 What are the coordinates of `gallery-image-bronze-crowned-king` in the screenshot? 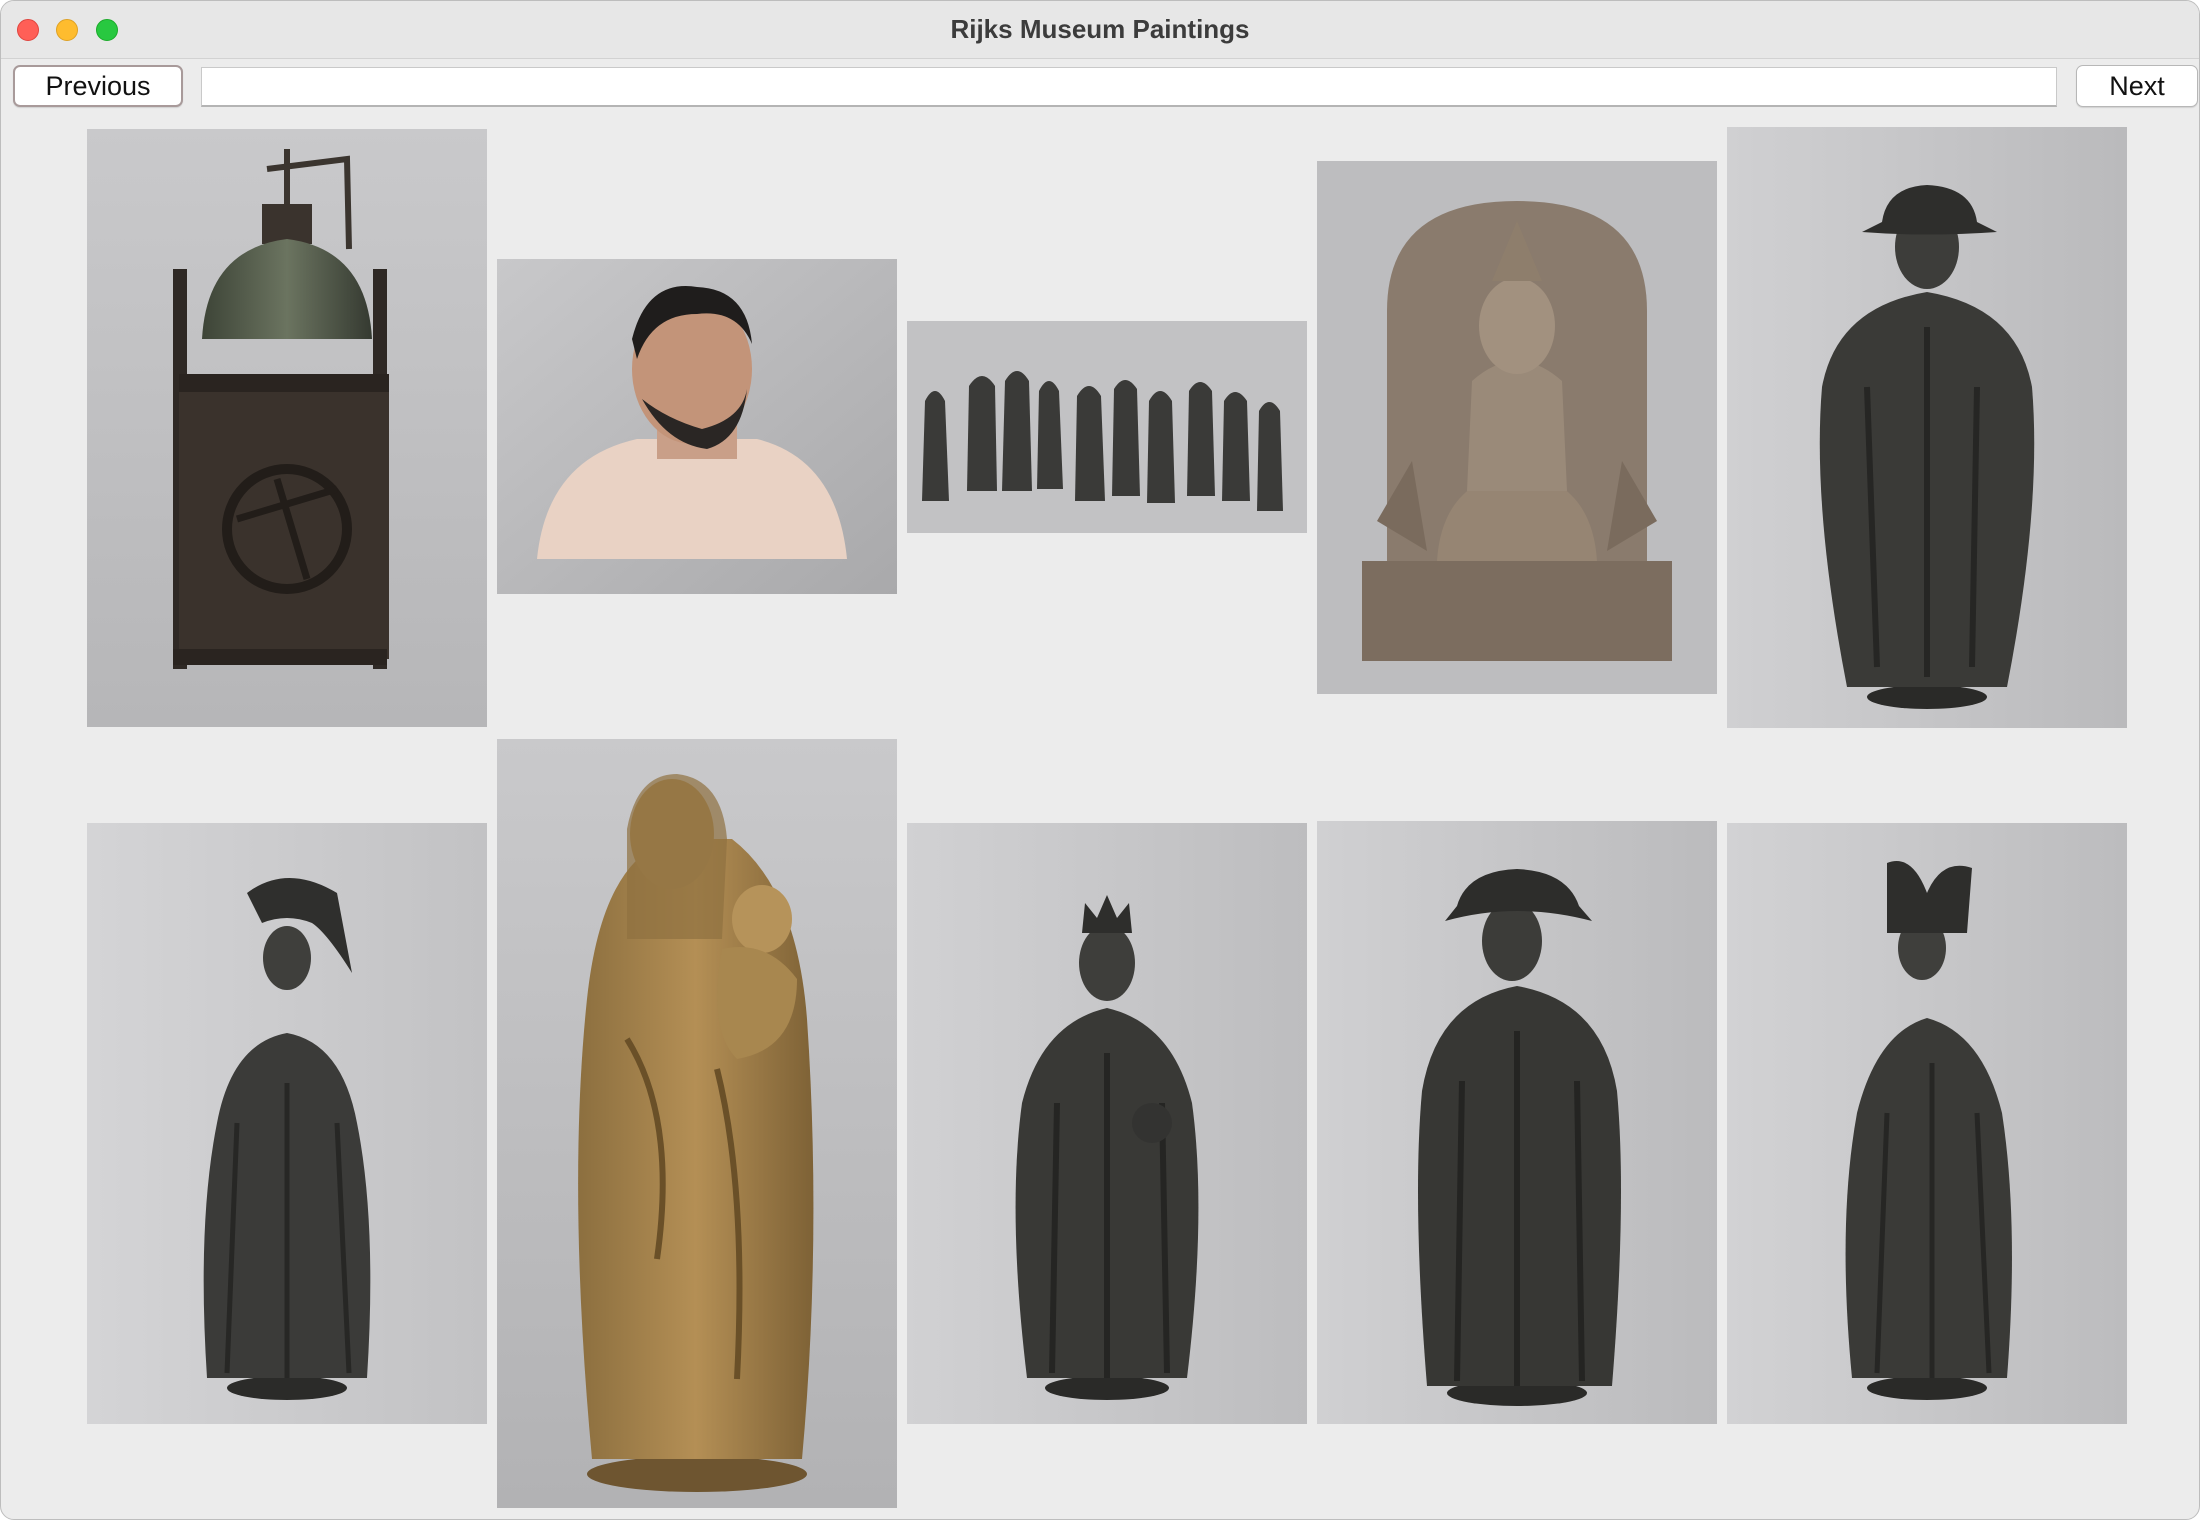 It's located at (1107, 1123).